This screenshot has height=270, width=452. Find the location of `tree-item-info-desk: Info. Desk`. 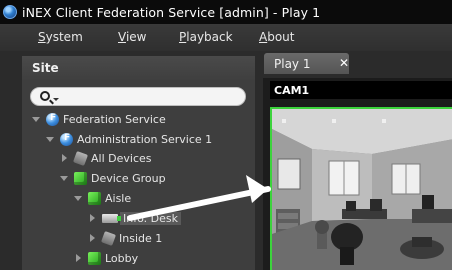

tree-item-info-desk: Info. Desk is located at coordinates (134, 218).